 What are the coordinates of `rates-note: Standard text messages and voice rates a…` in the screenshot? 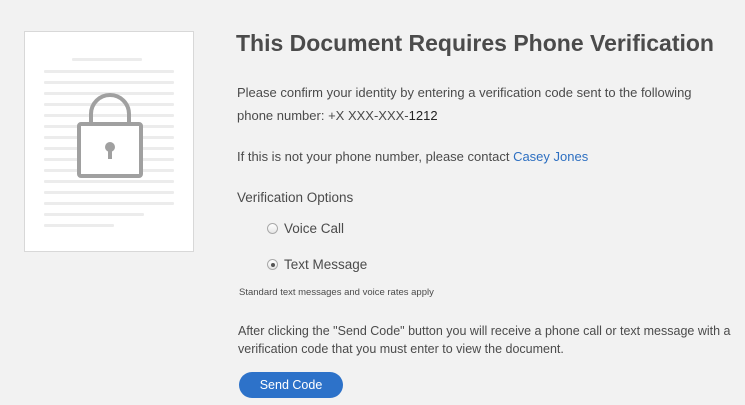 It's located at (336, 292).